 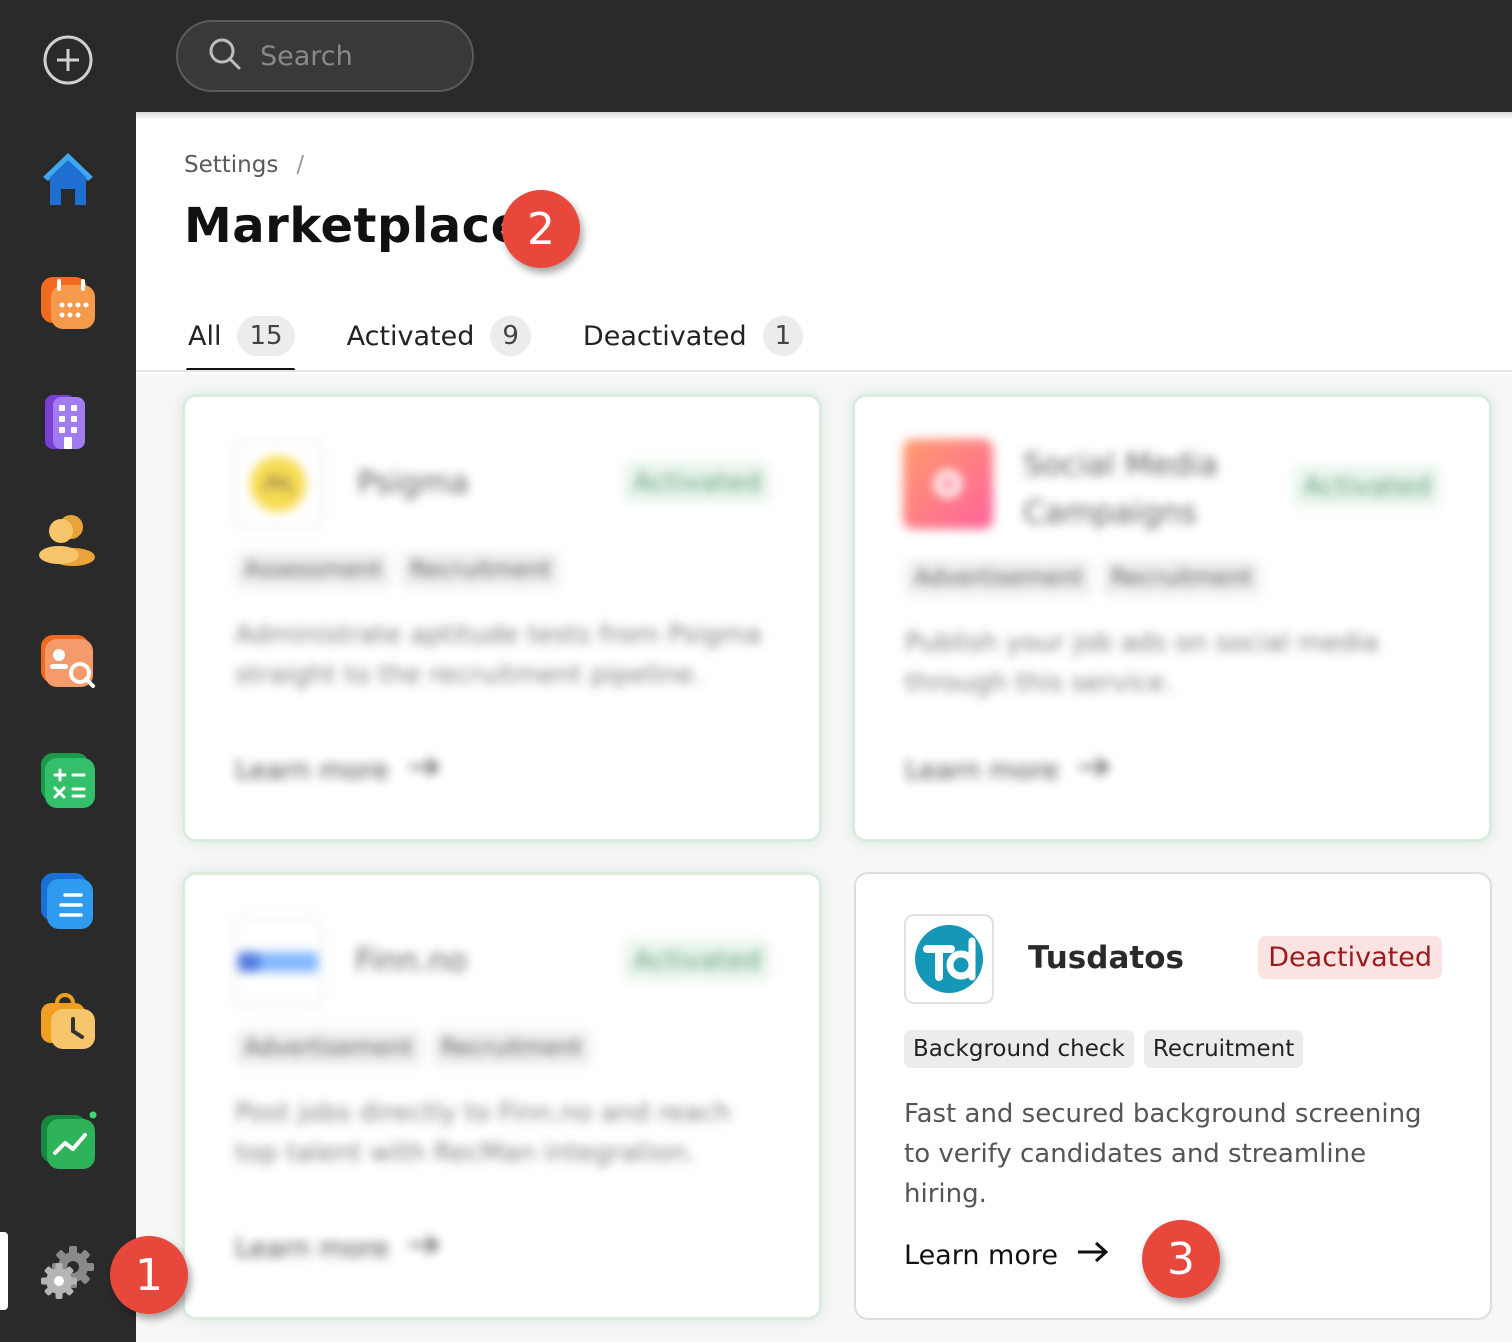 I want to click on finn-logo, so click(x=278, y=962).